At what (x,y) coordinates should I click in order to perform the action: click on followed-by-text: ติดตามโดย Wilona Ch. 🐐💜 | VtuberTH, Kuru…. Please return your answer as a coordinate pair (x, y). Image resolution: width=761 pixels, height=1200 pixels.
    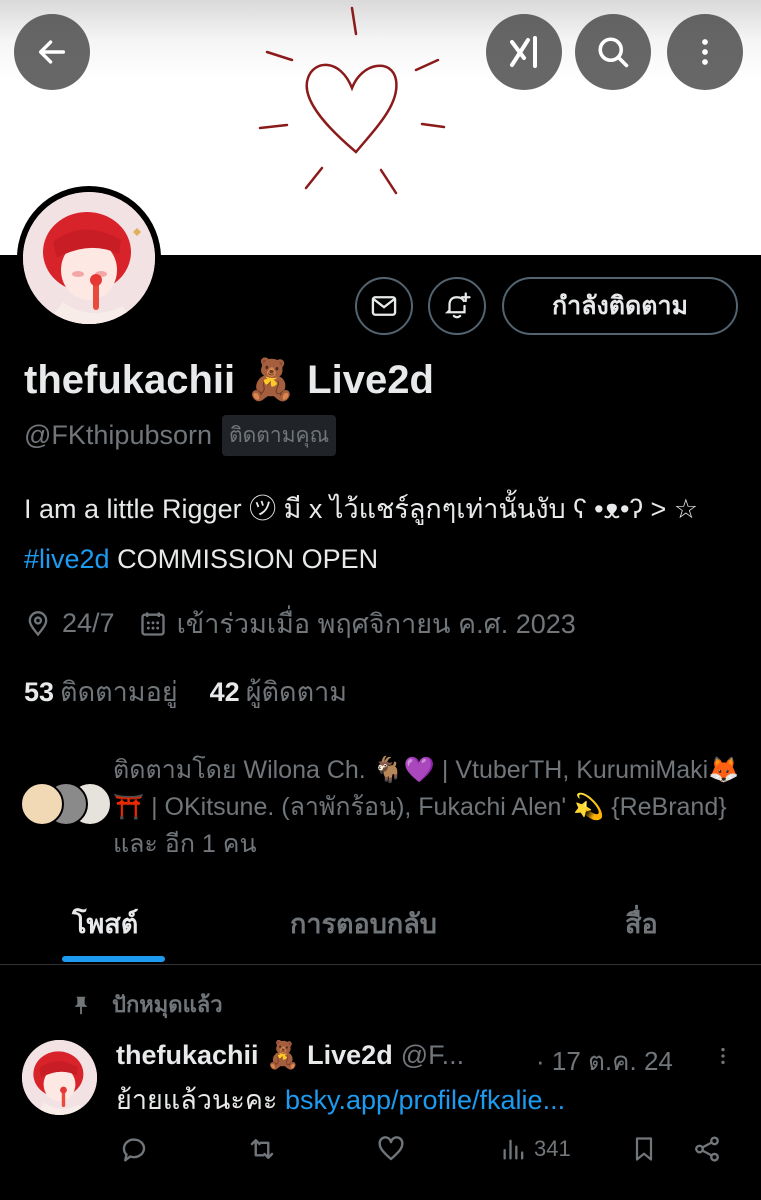
    Looking at the image, I should click on (426, 807).